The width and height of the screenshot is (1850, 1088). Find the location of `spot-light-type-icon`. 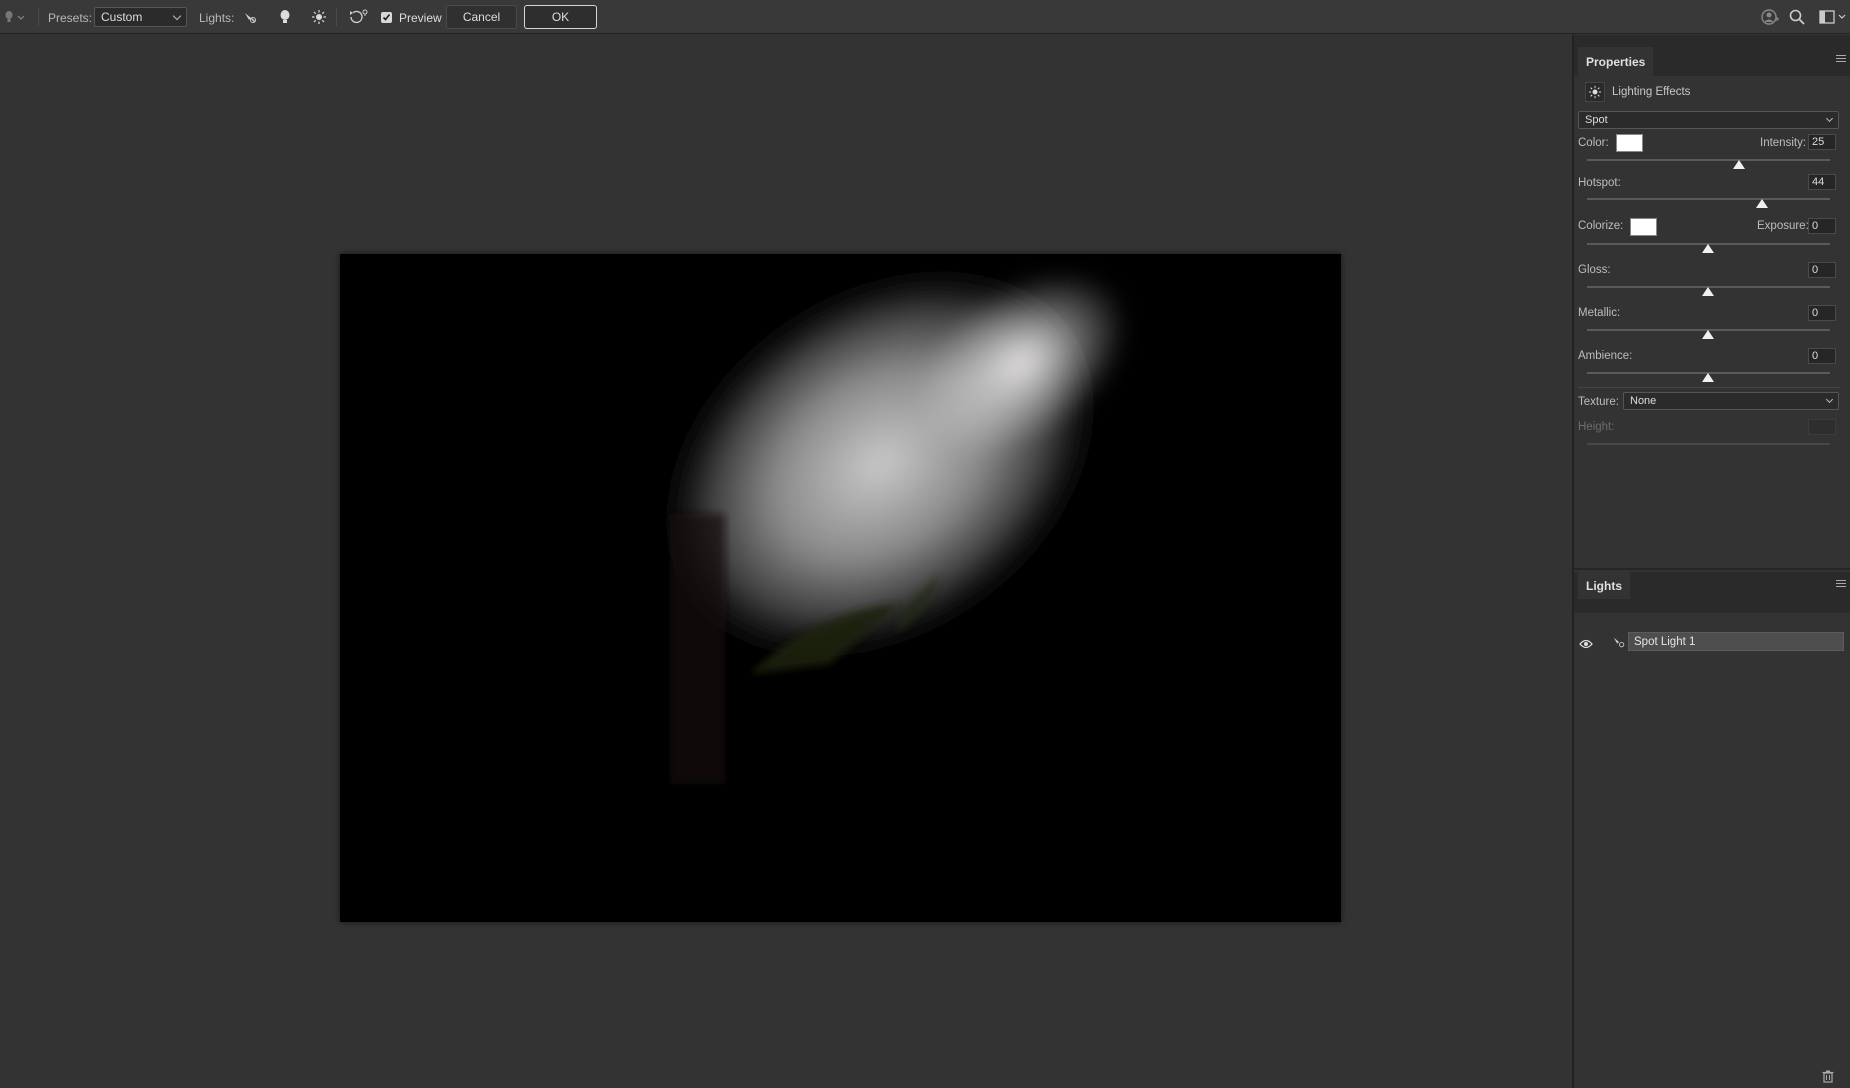

spot-light-type-icon is located at coordinates (1619, 644).